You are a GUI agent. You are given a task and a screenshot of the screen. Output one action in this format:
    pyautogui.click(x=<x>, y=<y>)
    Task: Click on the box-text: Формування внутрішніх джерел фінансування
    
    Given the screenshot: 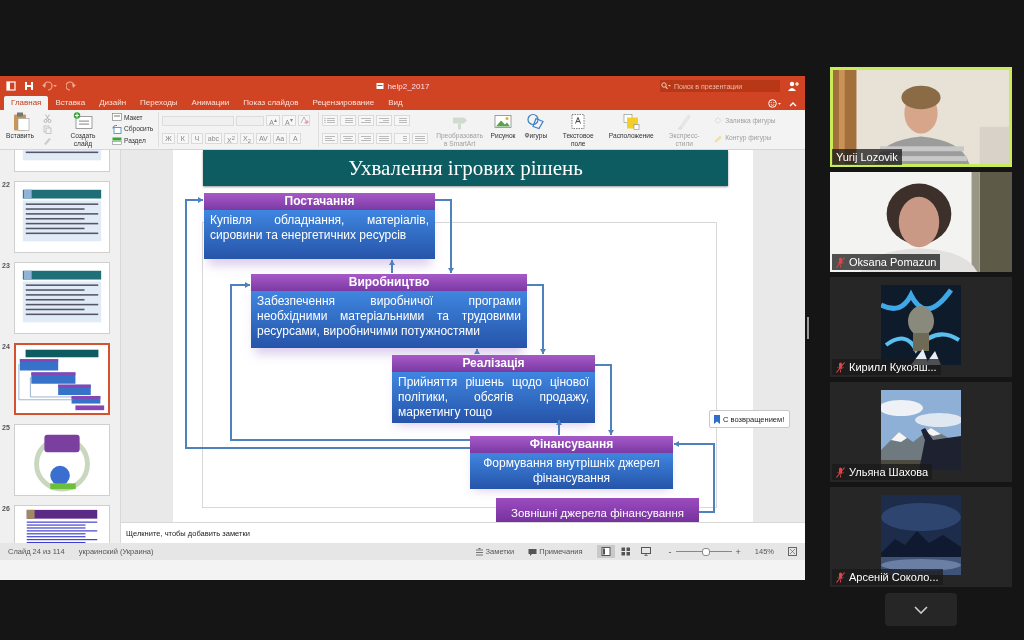 What is the action you would take?
    pyautogui.click(x=571, y=471)
    